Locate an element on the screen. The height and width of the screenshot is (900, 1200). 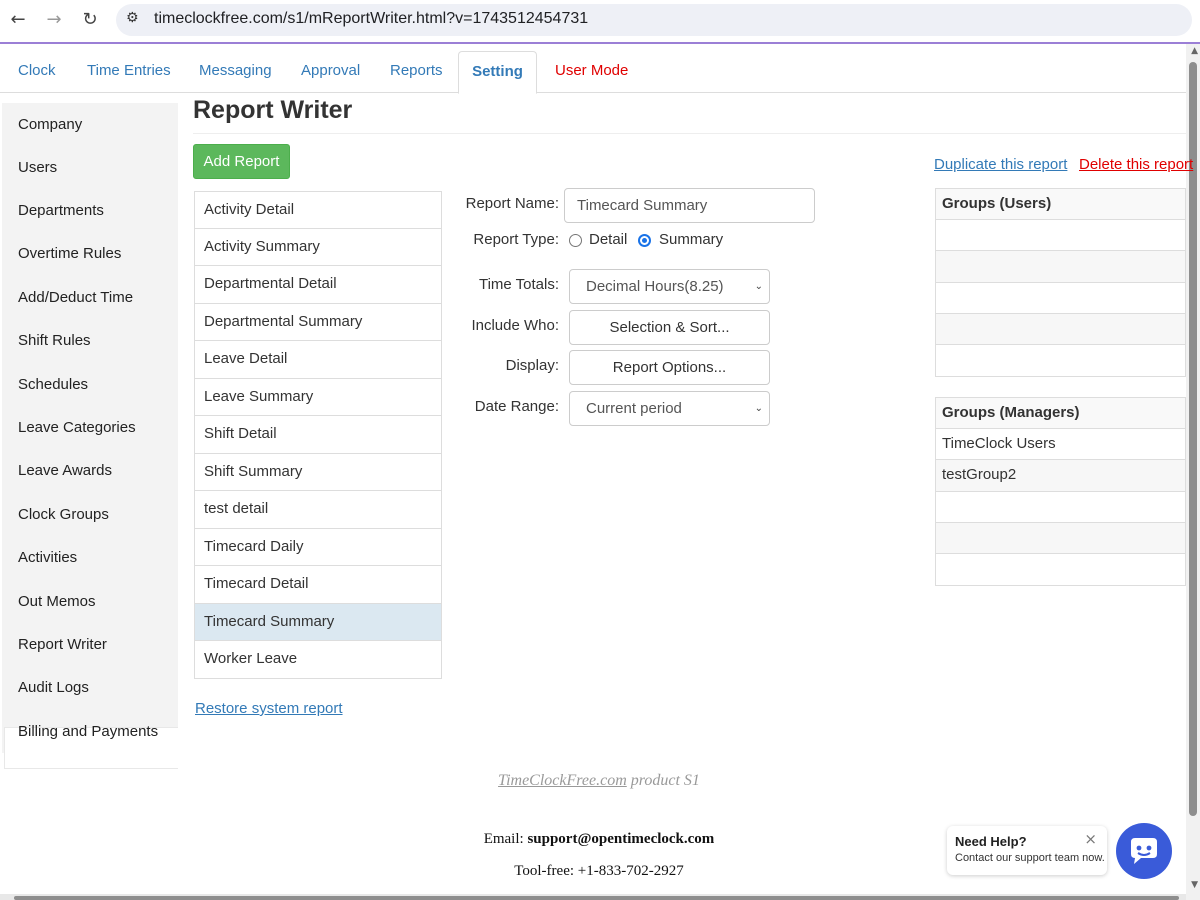
restore-system-report-link: Restore system report is located at coordinates (269, 708).